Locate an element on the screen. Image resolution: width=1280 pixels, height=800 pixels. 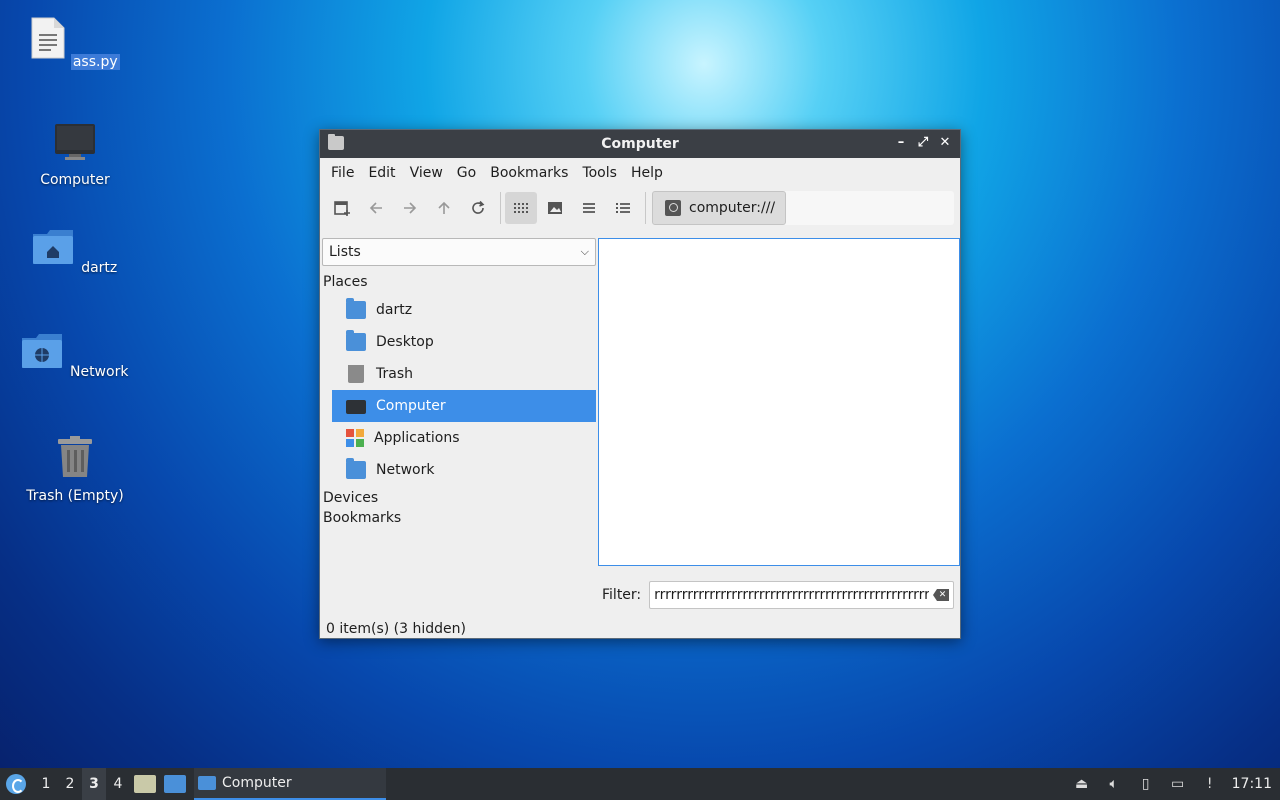
taskbar-item-computer: Computer is located at coordinates (290, 784).